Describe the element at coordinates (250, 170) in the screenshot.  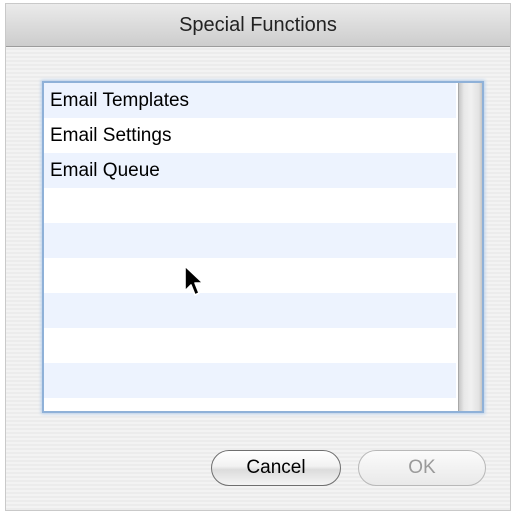
I see `list-item-email-queue: Email Queue` at that location.